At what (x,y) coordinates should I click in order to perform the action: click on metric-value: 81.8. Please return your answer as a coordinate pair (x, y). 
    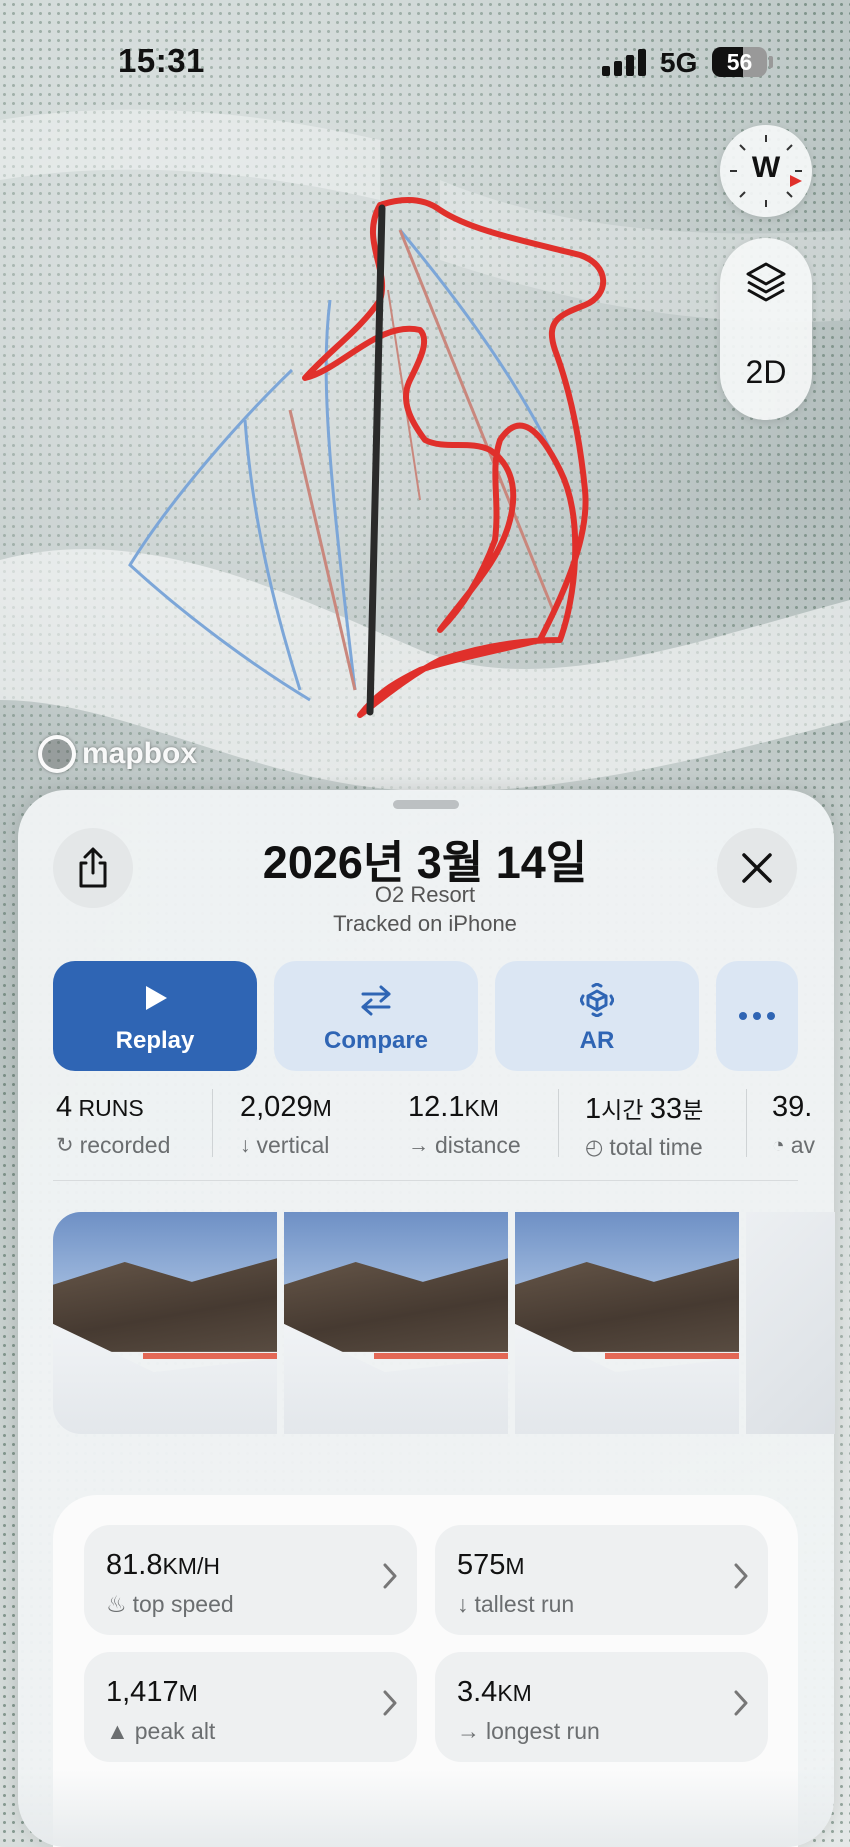
    Looking at the image, I should click on (134, 1565).